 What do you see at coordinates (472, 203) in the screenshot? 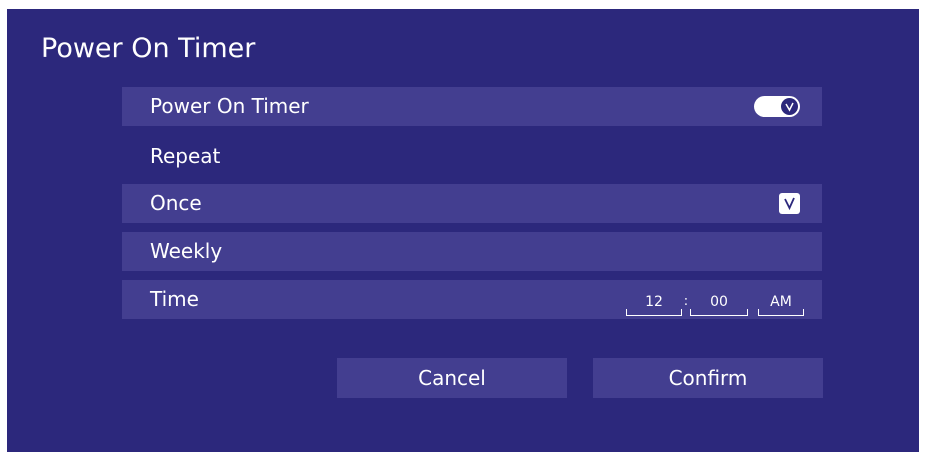
I see `once-row: Once` at bounding box center [472, 203].